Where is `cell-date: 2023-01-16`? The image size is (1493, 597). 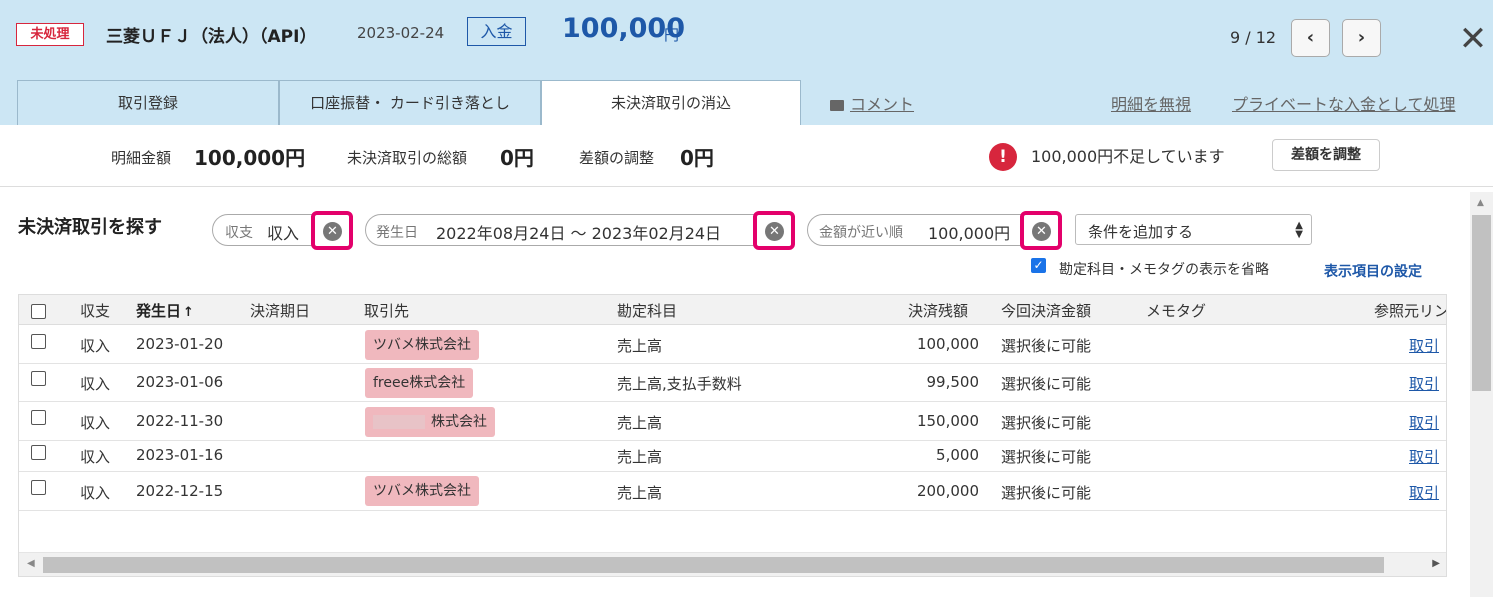
cell-date: 2023-01-16 is located at coordinates (180, 455).